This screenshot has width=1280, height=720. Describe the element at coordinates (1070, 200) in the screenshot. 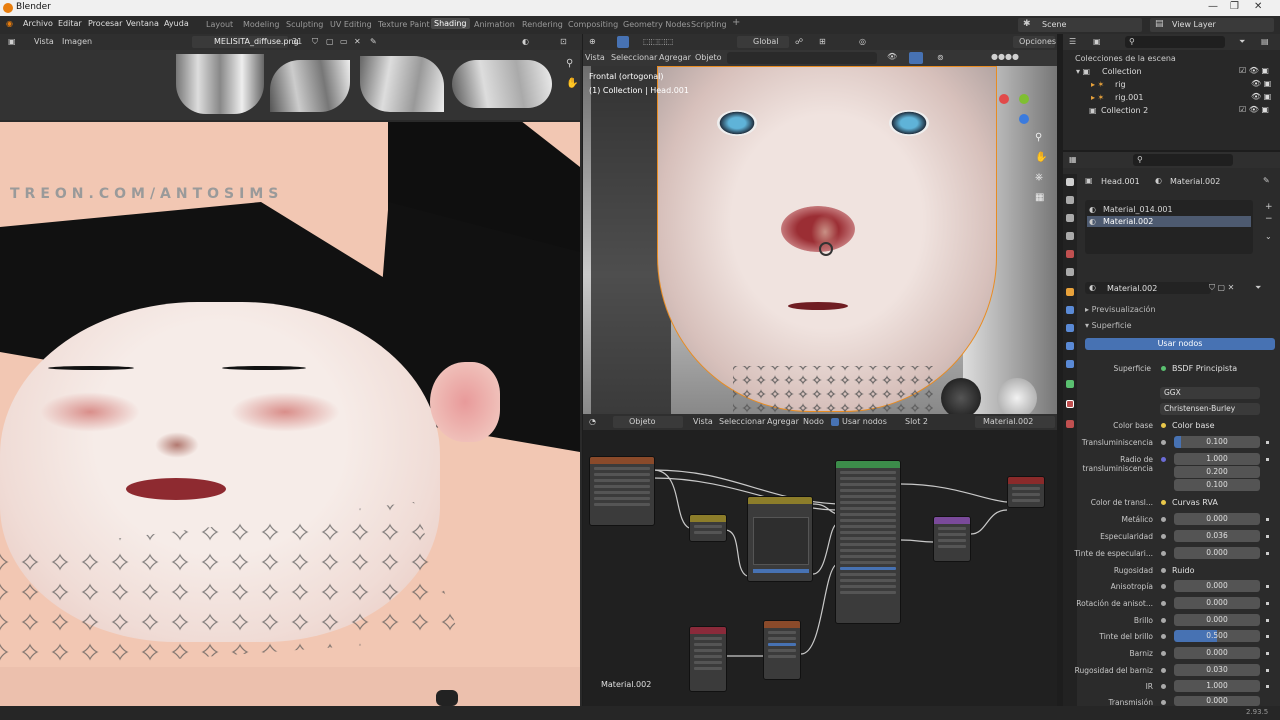

I see `render-tab-icon` at that location.